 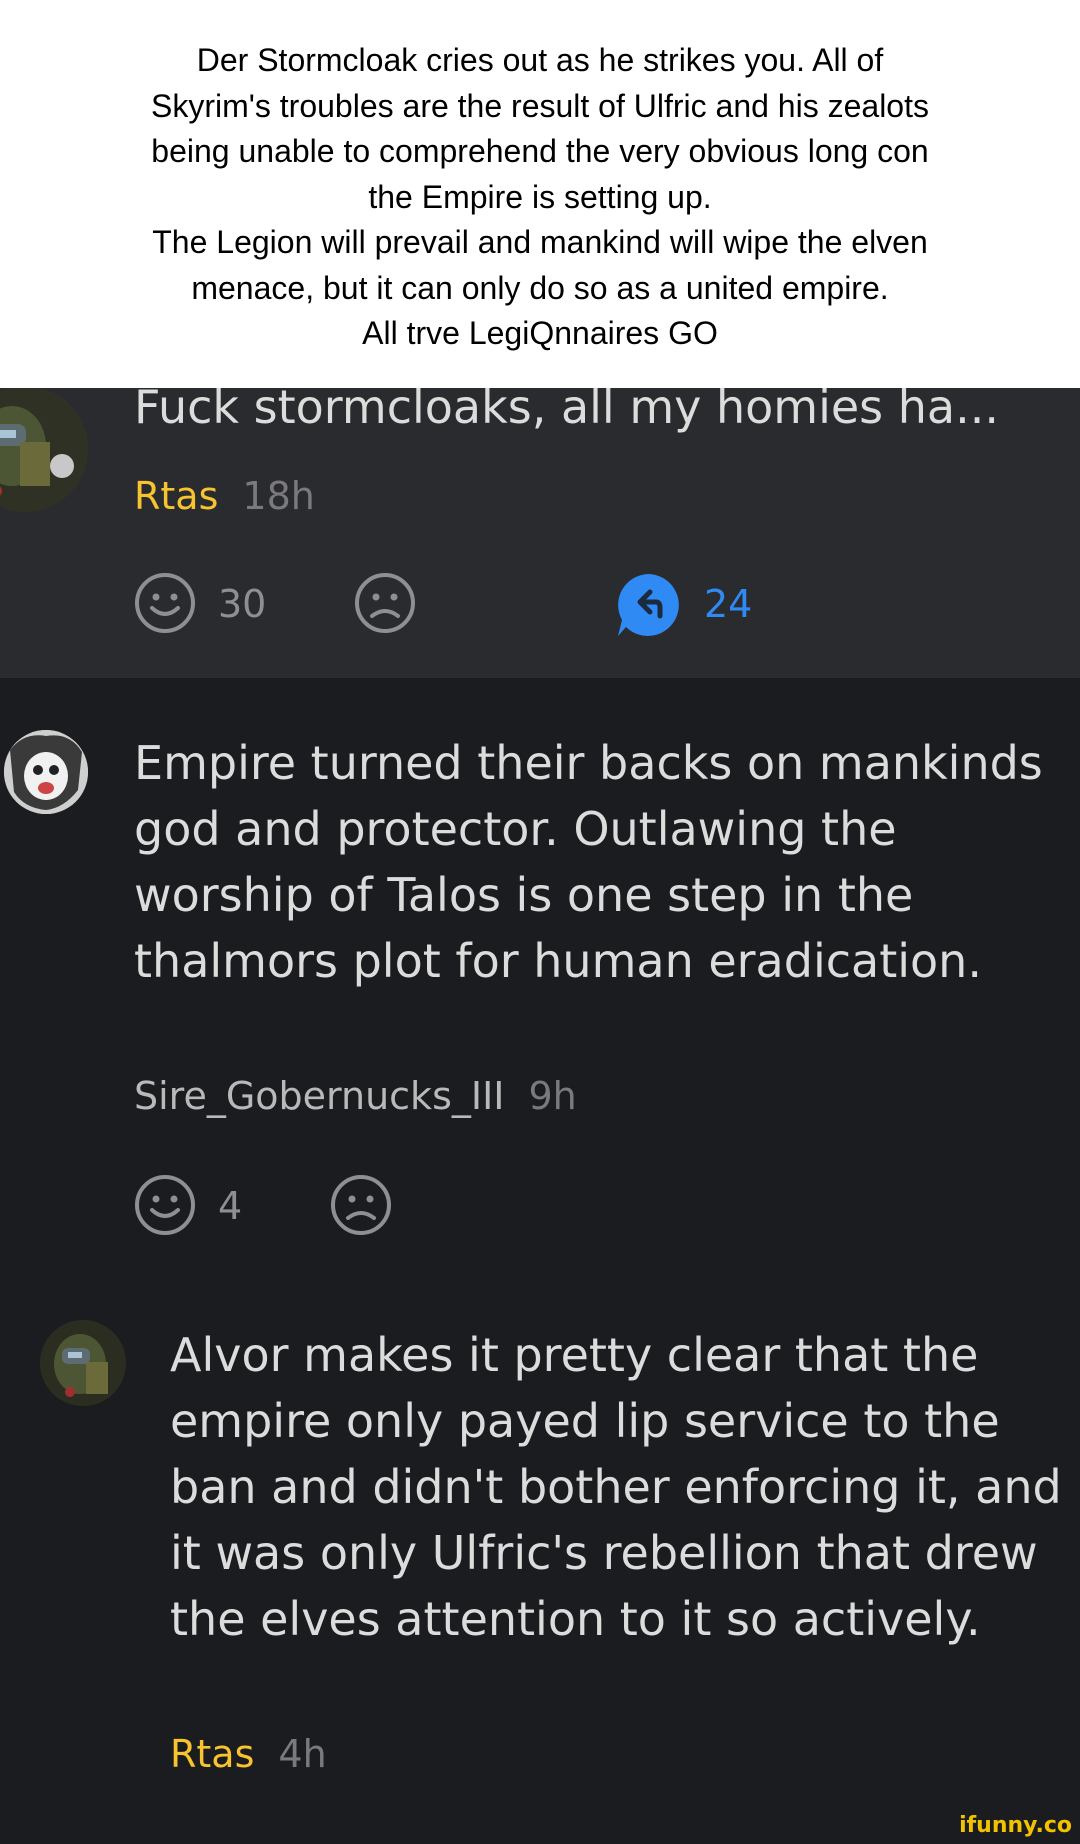 I want to click on comment-meta: Rtas 18h, so click(x=224, y=496).